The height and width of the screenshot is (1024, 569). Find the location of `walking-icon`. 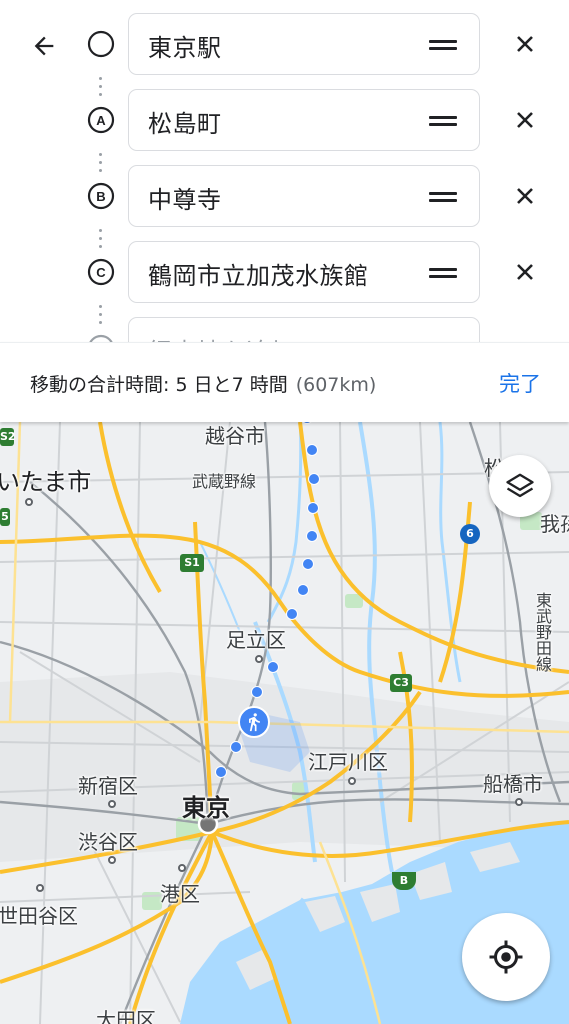

walking-icon is located at coordinates (254, 722).